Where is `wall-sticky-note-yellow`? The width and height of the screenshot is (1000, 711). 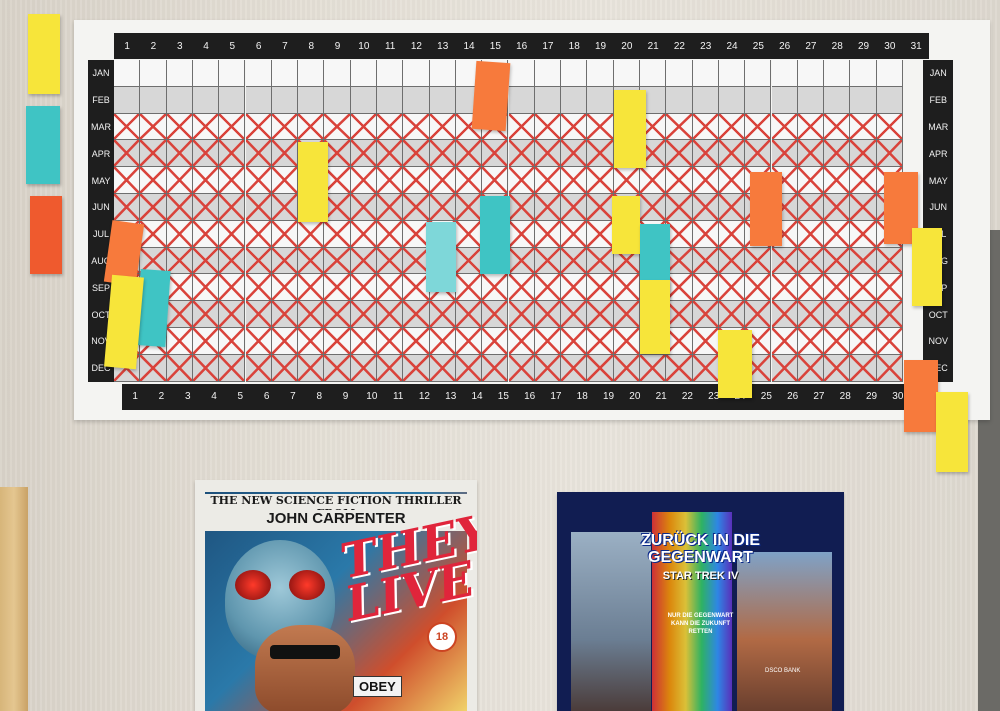 wall-sticky-note-yellow is located at coordinates (44, 54).